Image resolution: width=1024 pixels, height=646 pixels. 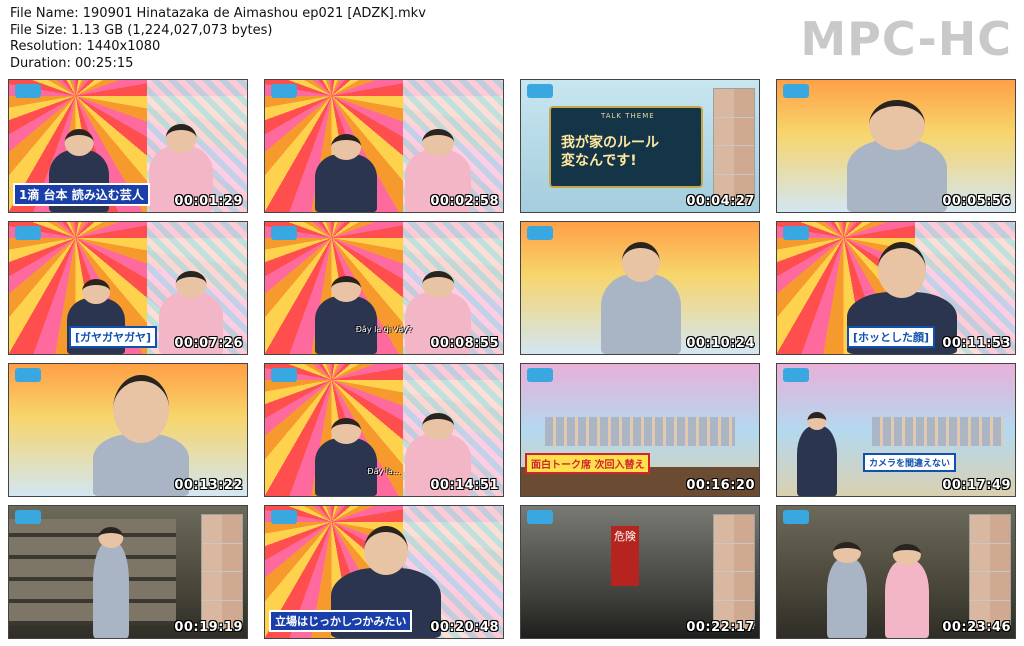 I want to click on thumbnail: Đây là gì vậy? 00:08:55, so click(x=384, y=288).